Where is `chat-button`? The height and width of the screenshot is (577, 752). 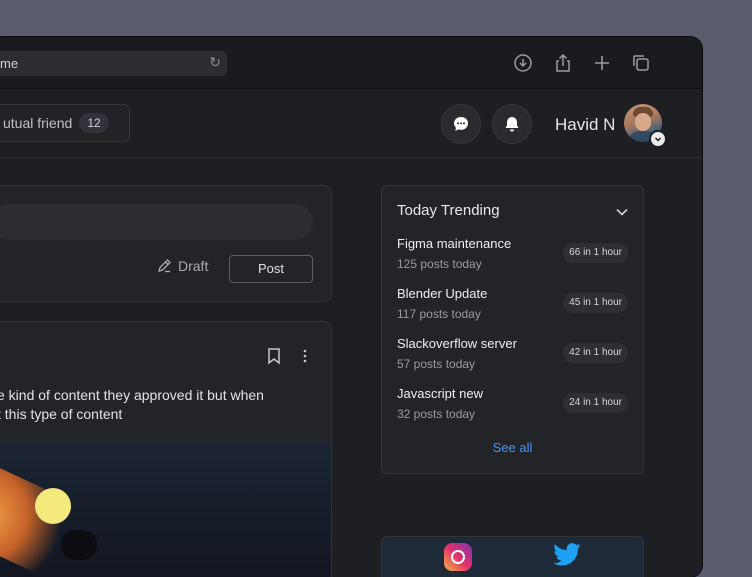
chat-button is located at coordinates (461, 124).